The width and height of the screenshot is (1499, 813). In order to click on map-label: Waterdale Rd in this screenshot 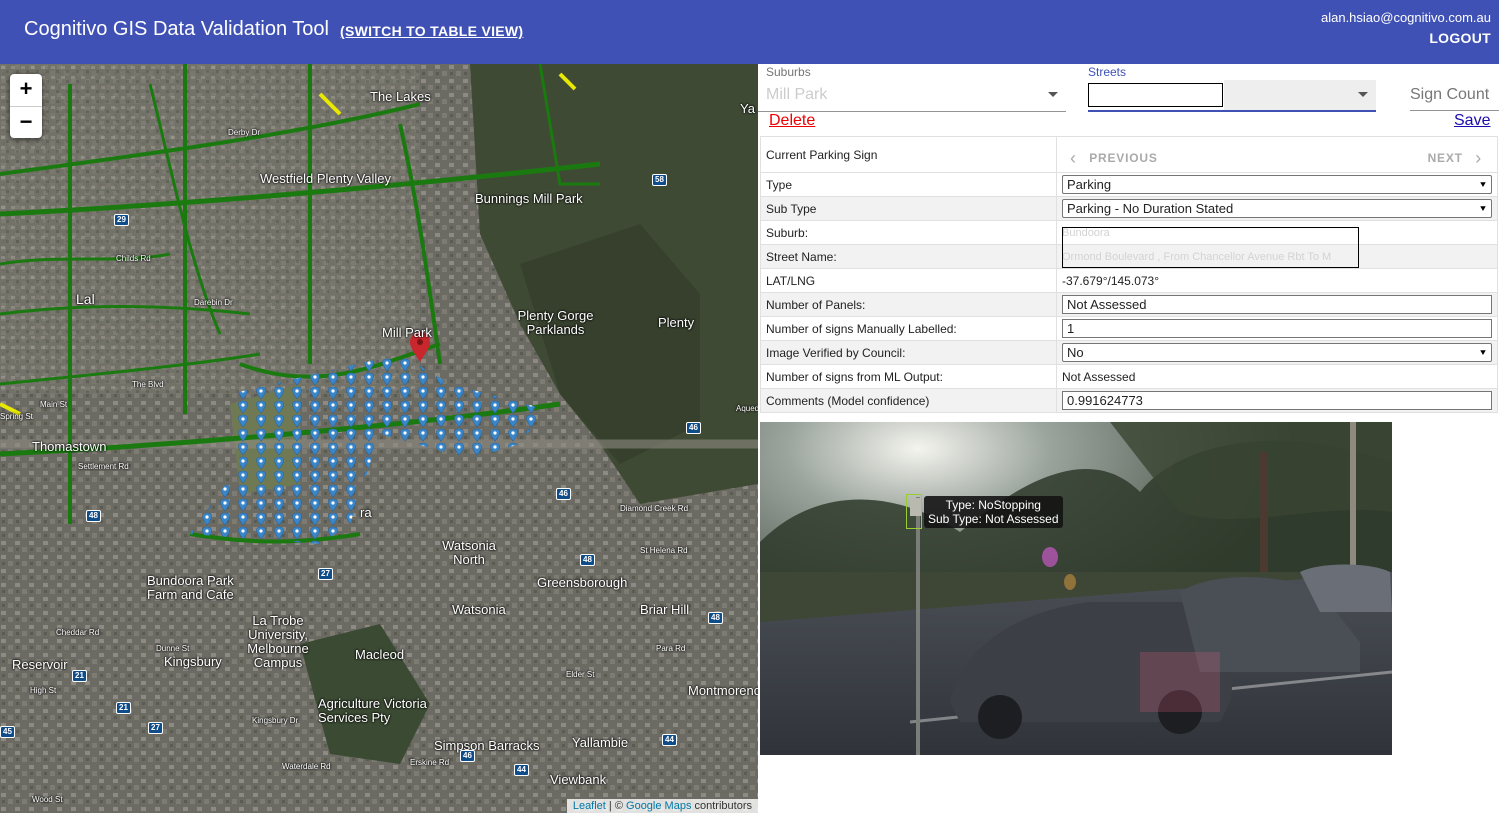, I will do `click(306, 766)`.